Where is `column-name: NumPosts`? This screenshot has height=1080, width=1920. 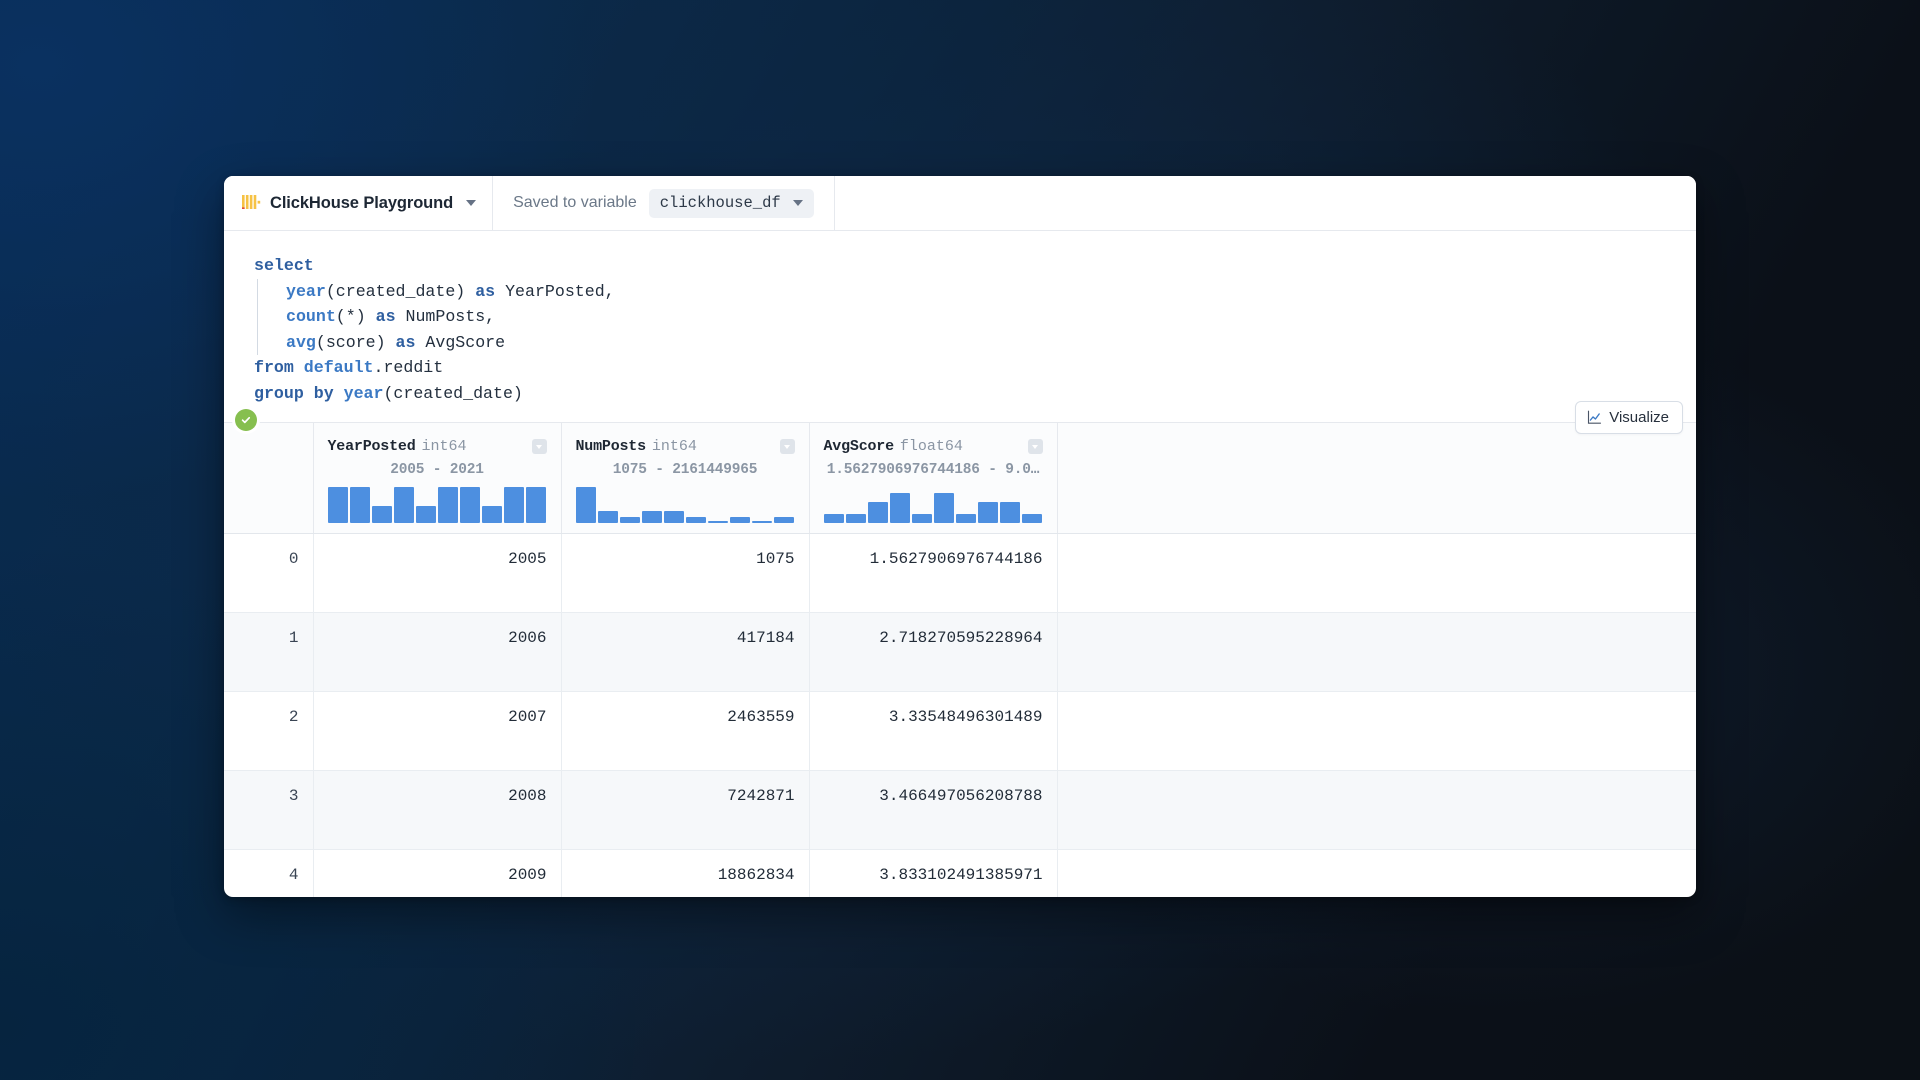
column-name: NumPosts is located at coordinates (611, 446).